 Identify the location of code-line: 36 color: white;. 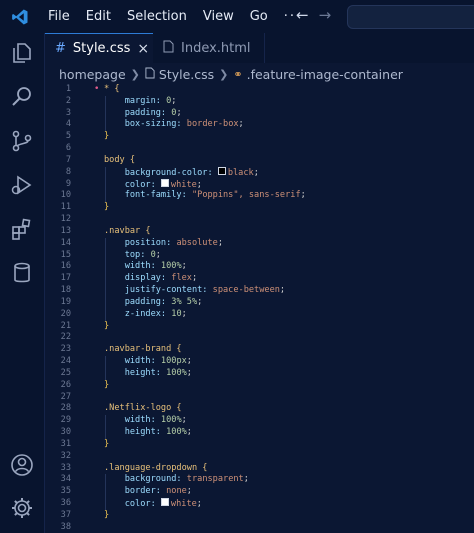
(259, 503).